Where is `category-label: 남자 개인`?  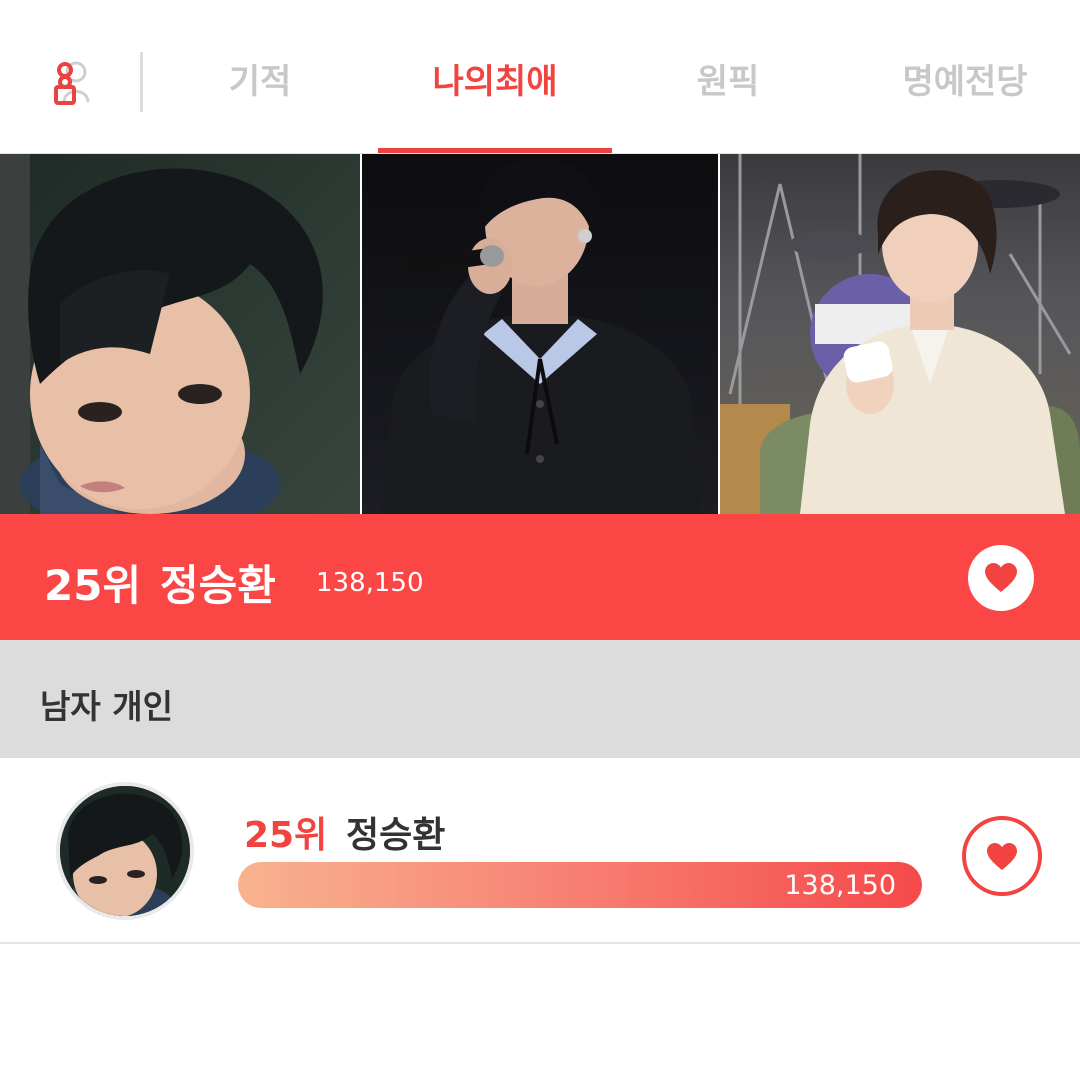 category-label: 남자 개인 is located at coordinates (106, 706).